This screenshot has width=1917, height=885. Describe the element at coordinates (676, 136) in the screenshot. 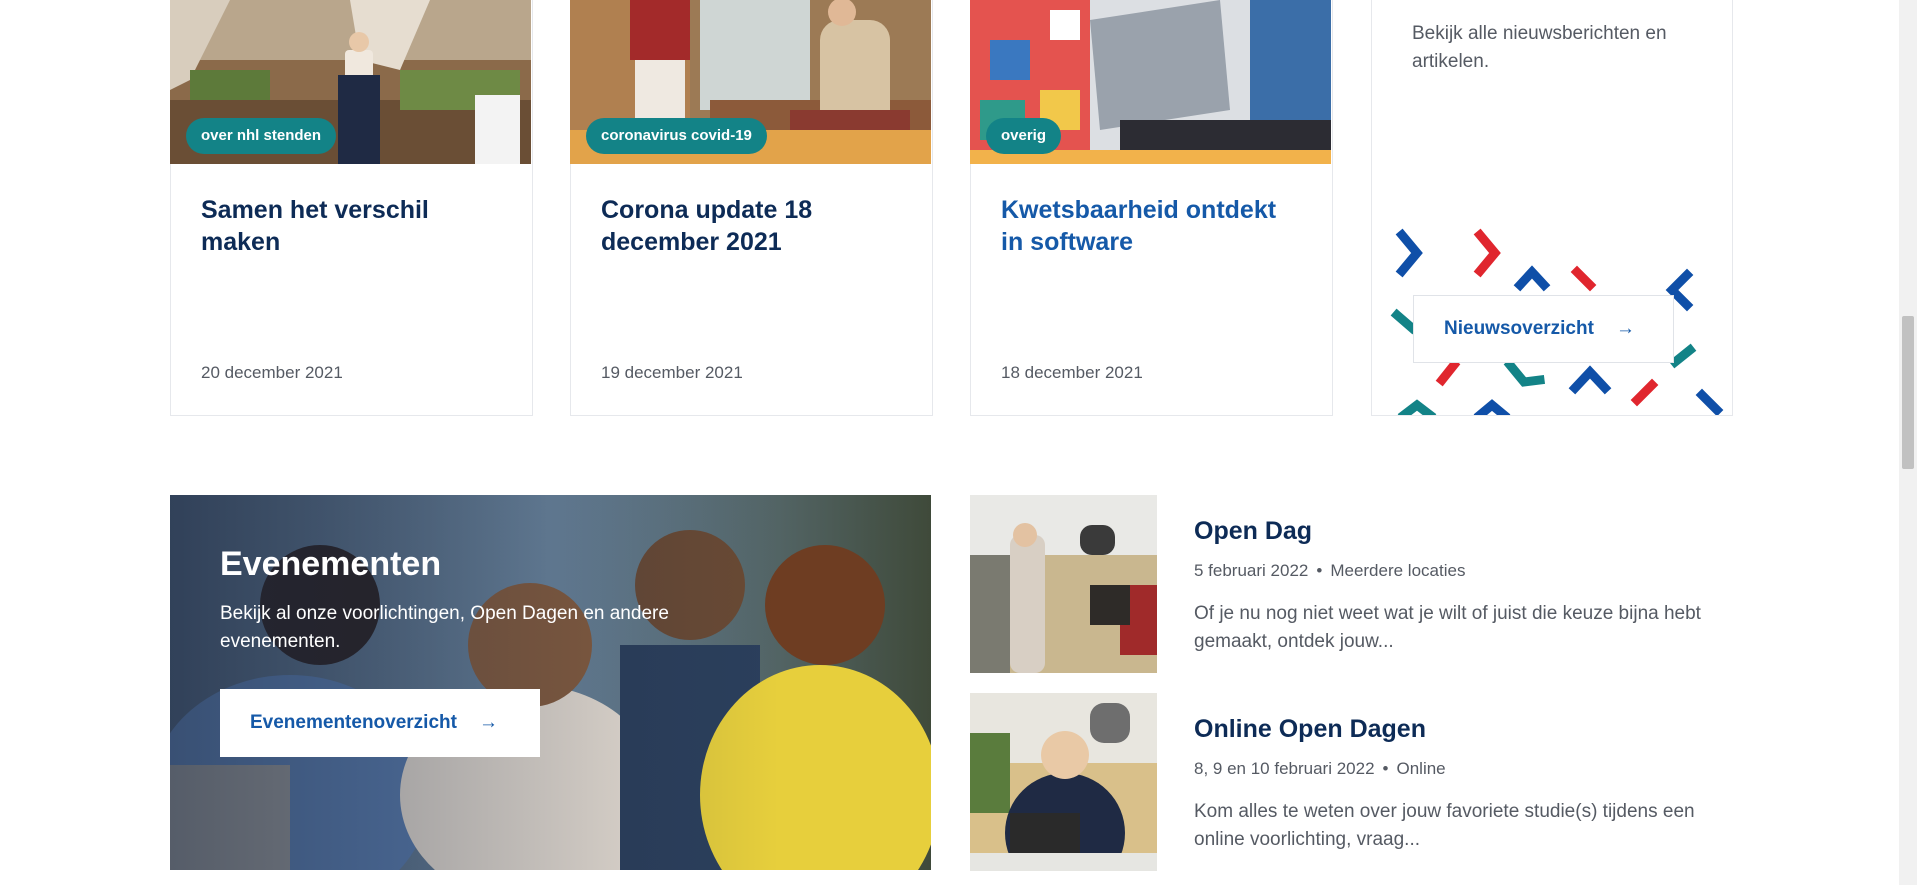

I see `category-tag: coronavirus covid-19` at that location.